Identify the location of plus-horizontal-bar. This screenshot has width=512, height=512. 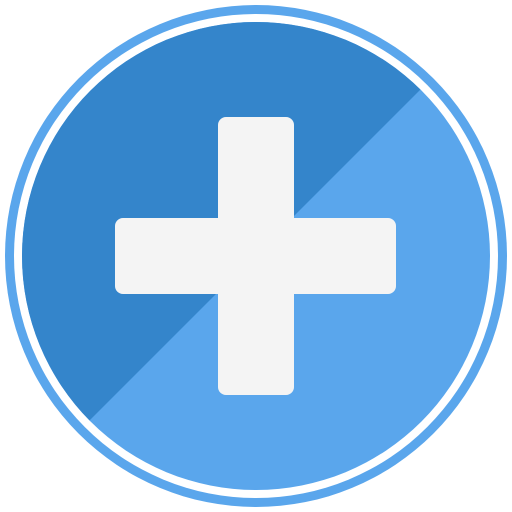
(255, 256).